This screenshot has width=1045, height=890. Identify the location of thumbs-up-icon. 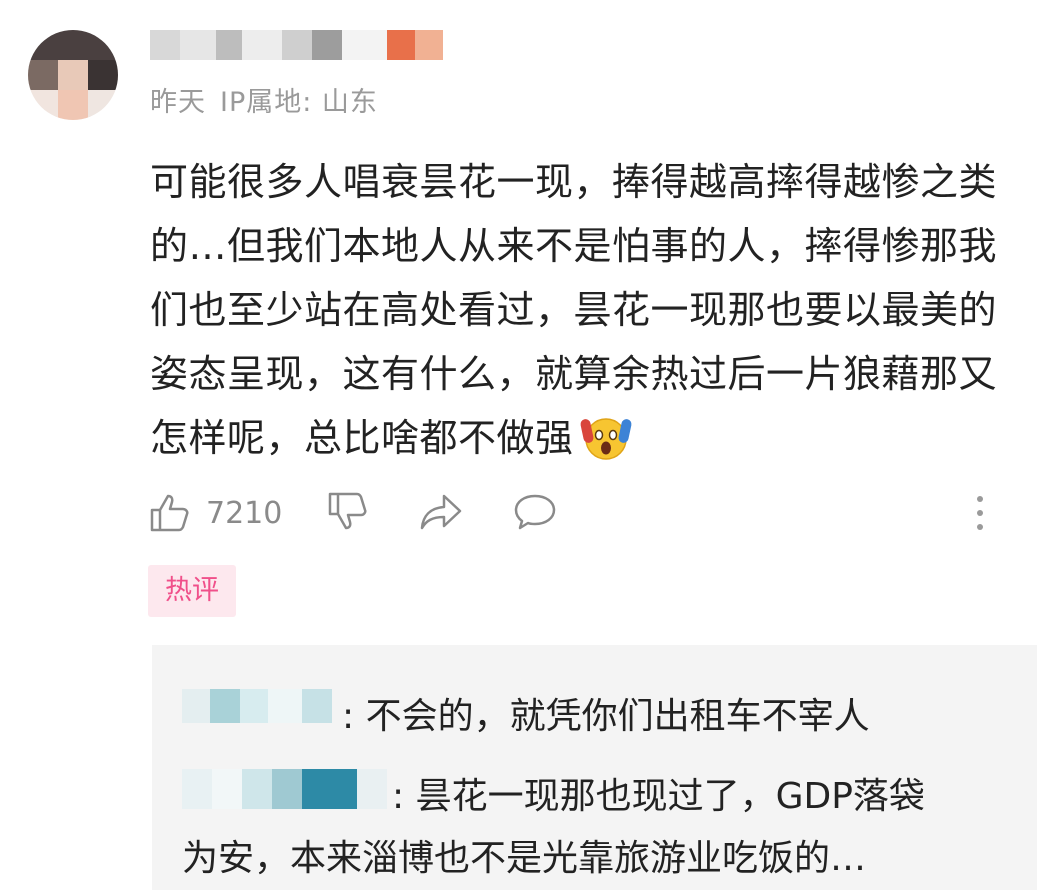
(170, 512).